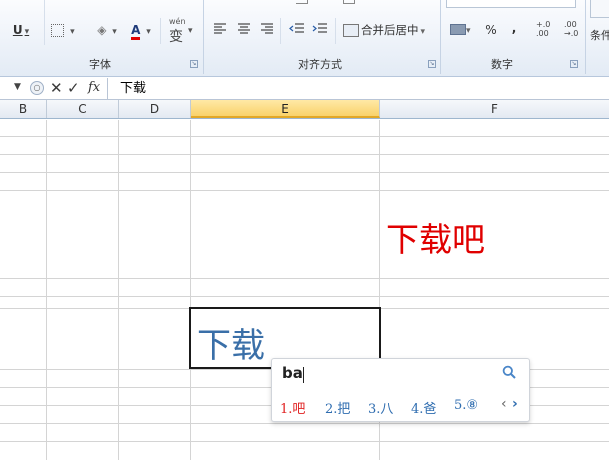 The image size is (609, 460). I want to click on font-group-label: 字体, so click(100, 64).